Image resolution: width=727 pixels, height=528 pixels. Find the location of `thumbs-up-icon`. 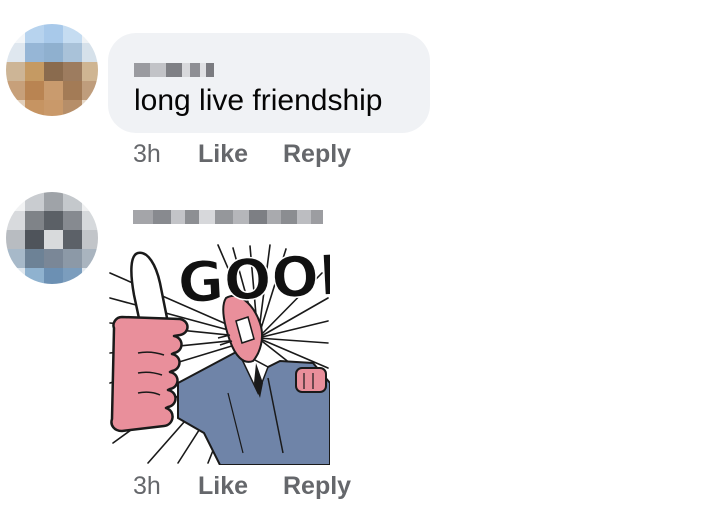

thumbs-up-icon is located at coordinates (149, 342).